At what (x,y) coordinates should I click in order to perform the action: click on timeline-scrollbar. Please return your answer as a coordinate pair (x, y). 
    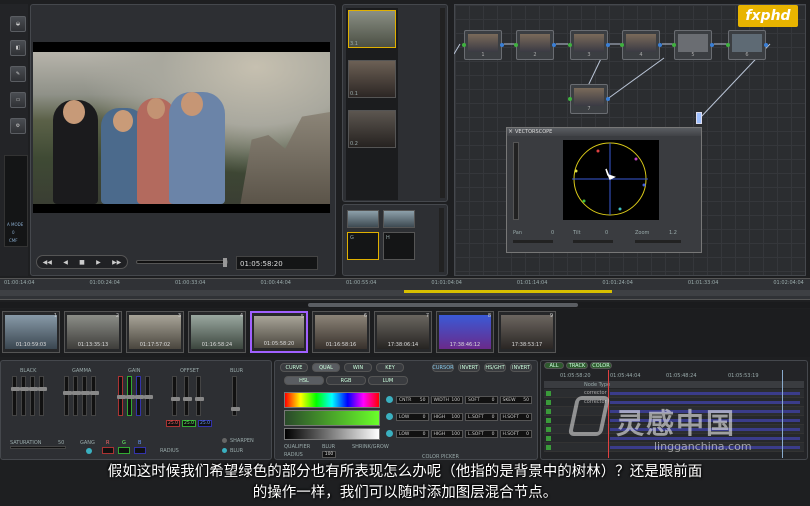
    Looking at the image, I should click on (405, 305).